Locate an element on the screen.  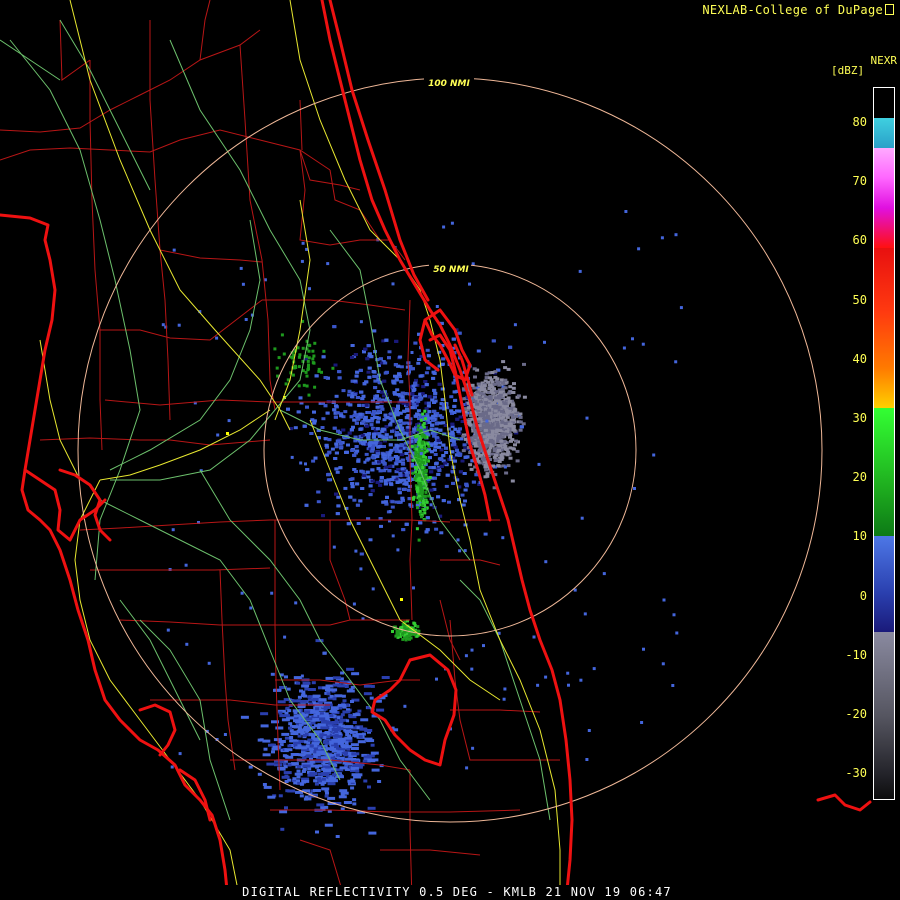
external-link-icon is located at coordinates (889, 9).